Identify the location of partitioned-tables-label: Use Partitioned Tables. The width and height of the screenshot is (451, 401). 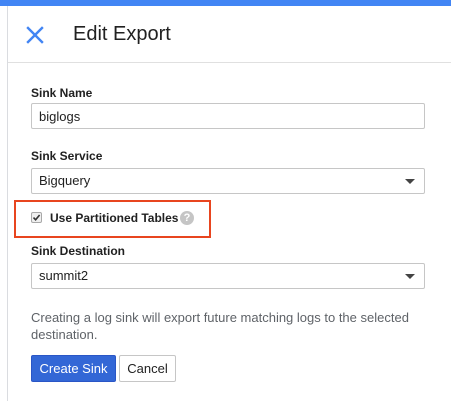
(114, 218).